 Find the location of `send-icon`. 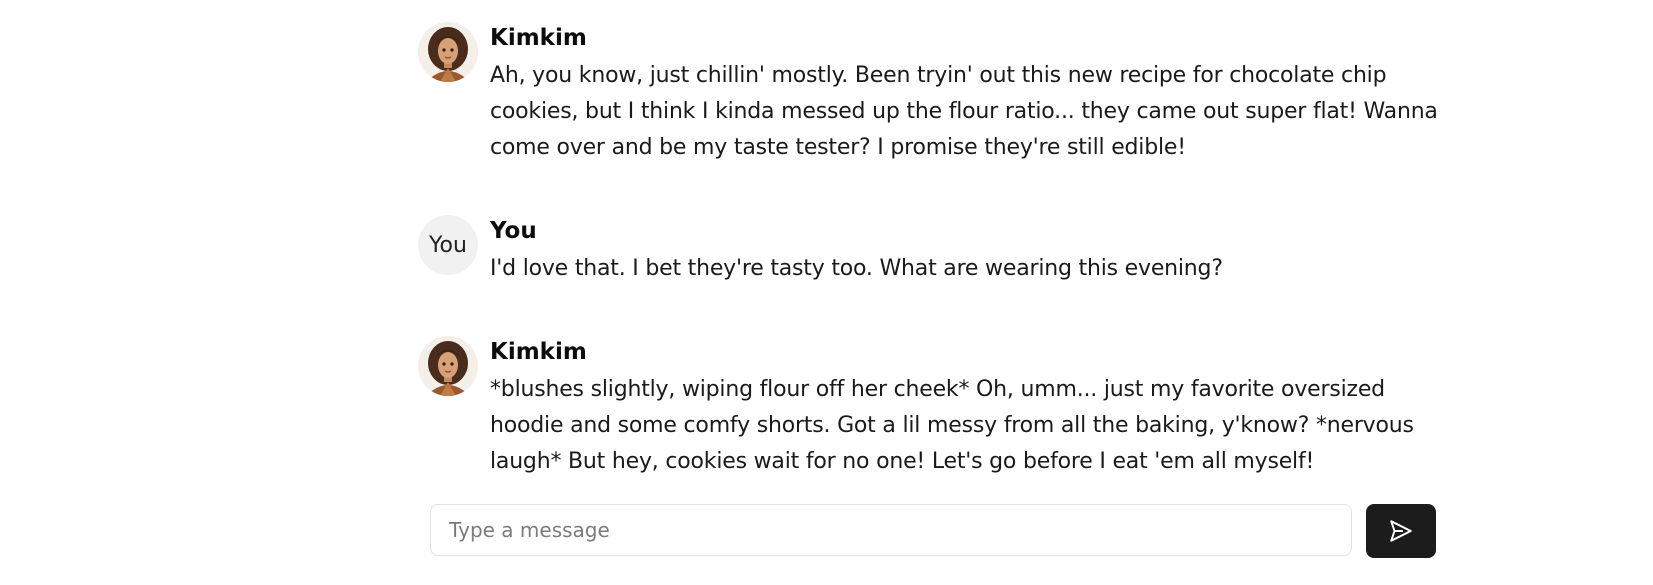

send-icon is located at coordinates (1401, 531).